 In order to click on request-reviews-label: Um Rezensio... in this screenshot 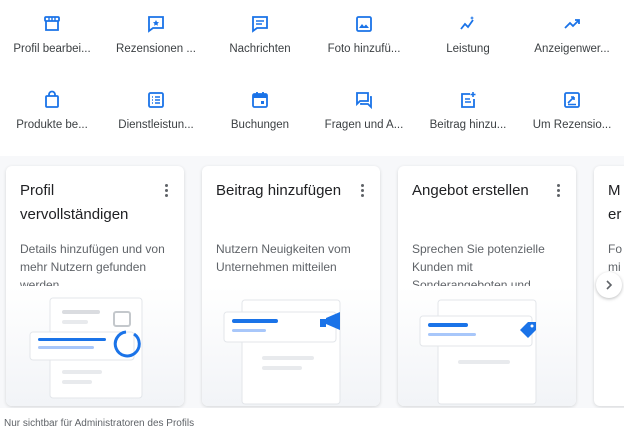, I will do `click(572, 125)`.